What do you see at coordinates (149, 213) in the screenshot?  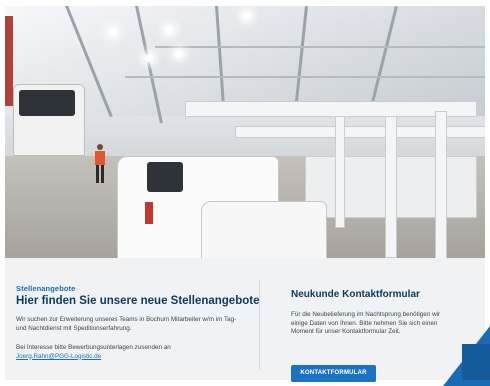 I see `van-taillight` at bounding box center [149, 213].